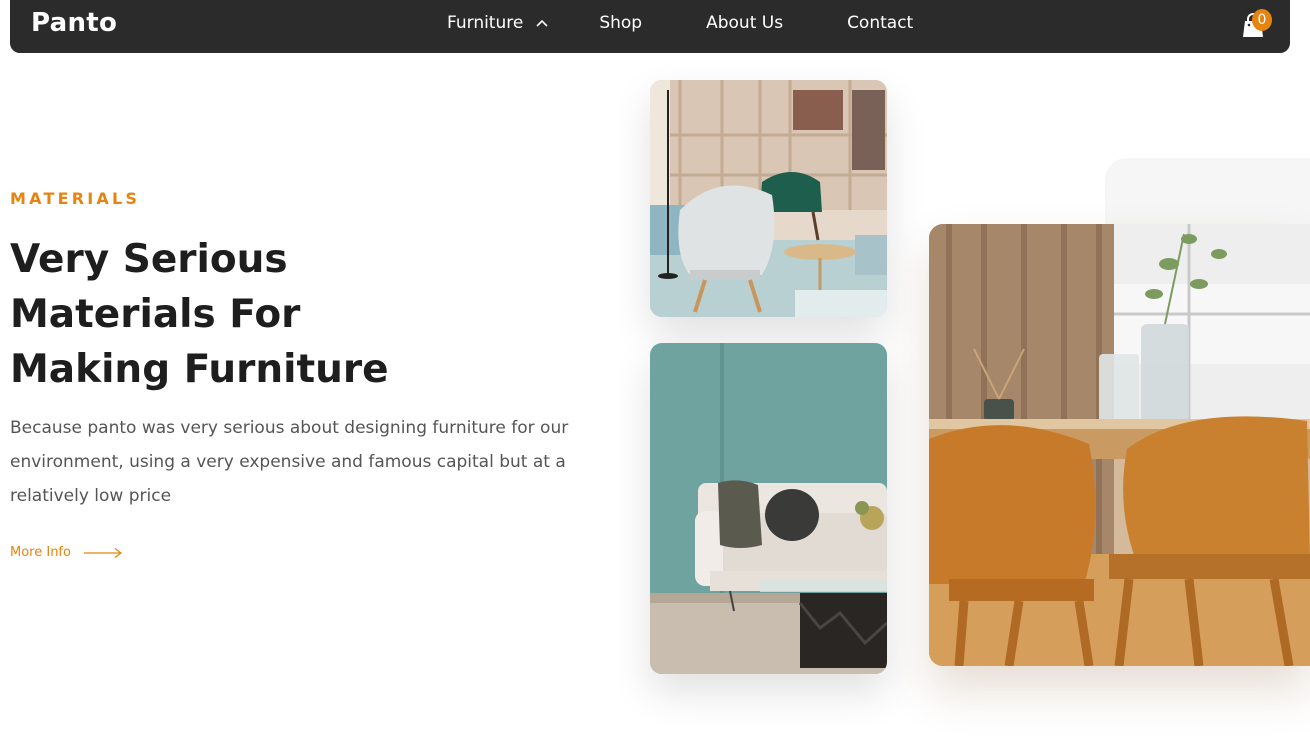  Describe the element at coordinates (102, 552) in the screenshot. I see `arrow-right-icon` at that location.